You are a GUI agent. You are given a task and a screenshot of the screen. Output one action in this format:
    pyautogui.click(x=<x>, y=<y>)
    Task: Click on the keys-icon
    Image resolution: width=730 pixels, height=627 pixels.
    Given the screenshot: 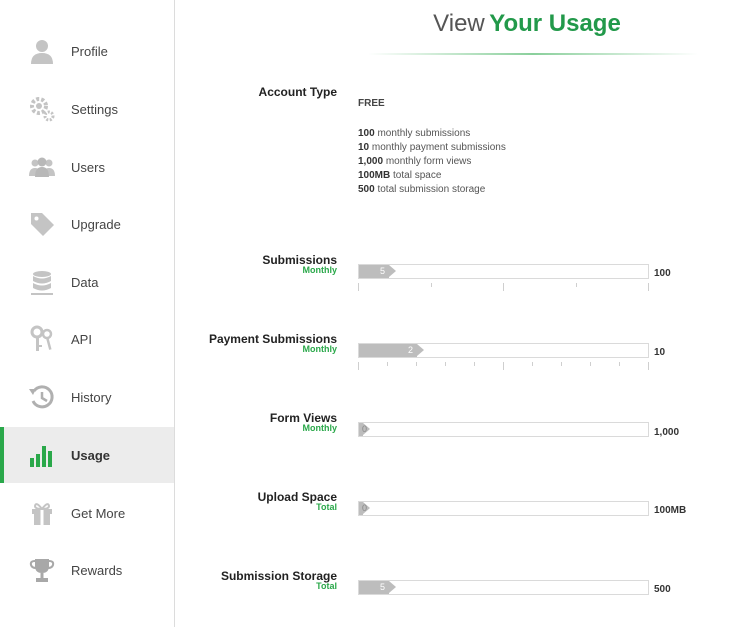 What is the action you would take?
    pyautogui.click(x=41, y=338)
    